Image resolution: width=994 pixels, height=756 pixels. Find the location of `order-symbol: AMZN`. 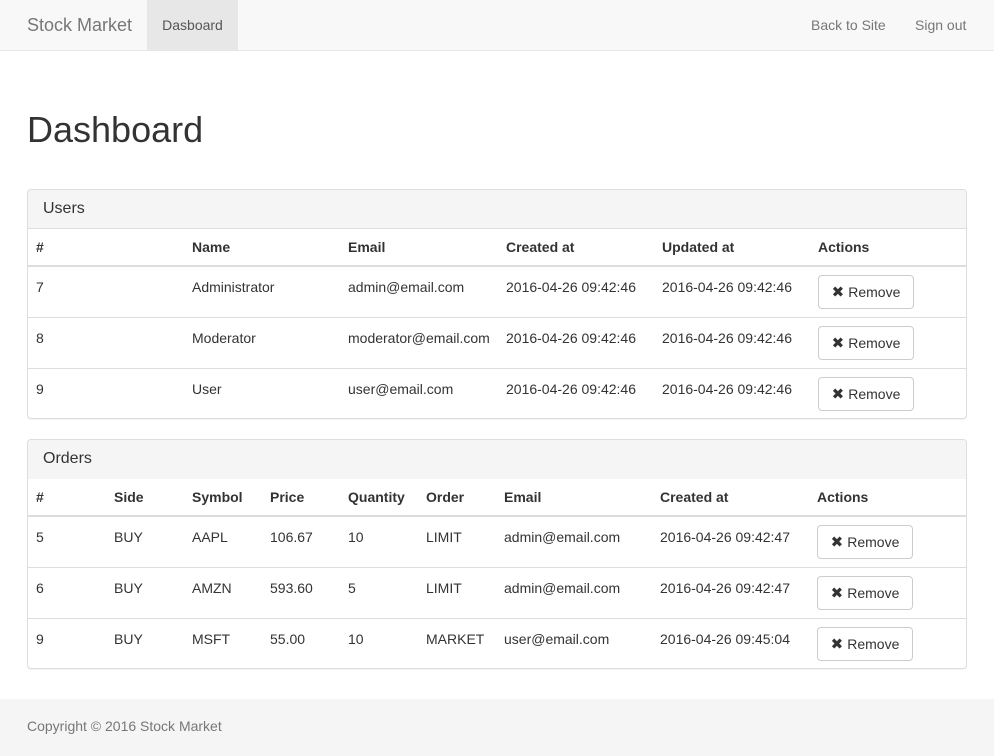

order-symbol: AMZN is located at coordinates (212, 587).